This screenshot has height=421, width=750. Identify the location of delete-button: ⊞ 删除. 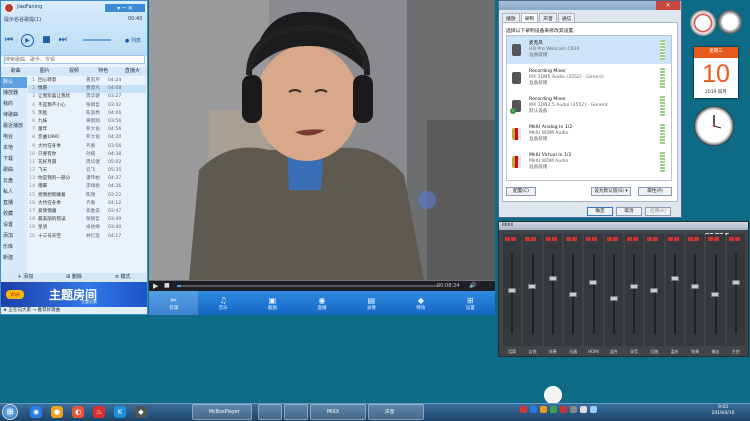
(74, 277).